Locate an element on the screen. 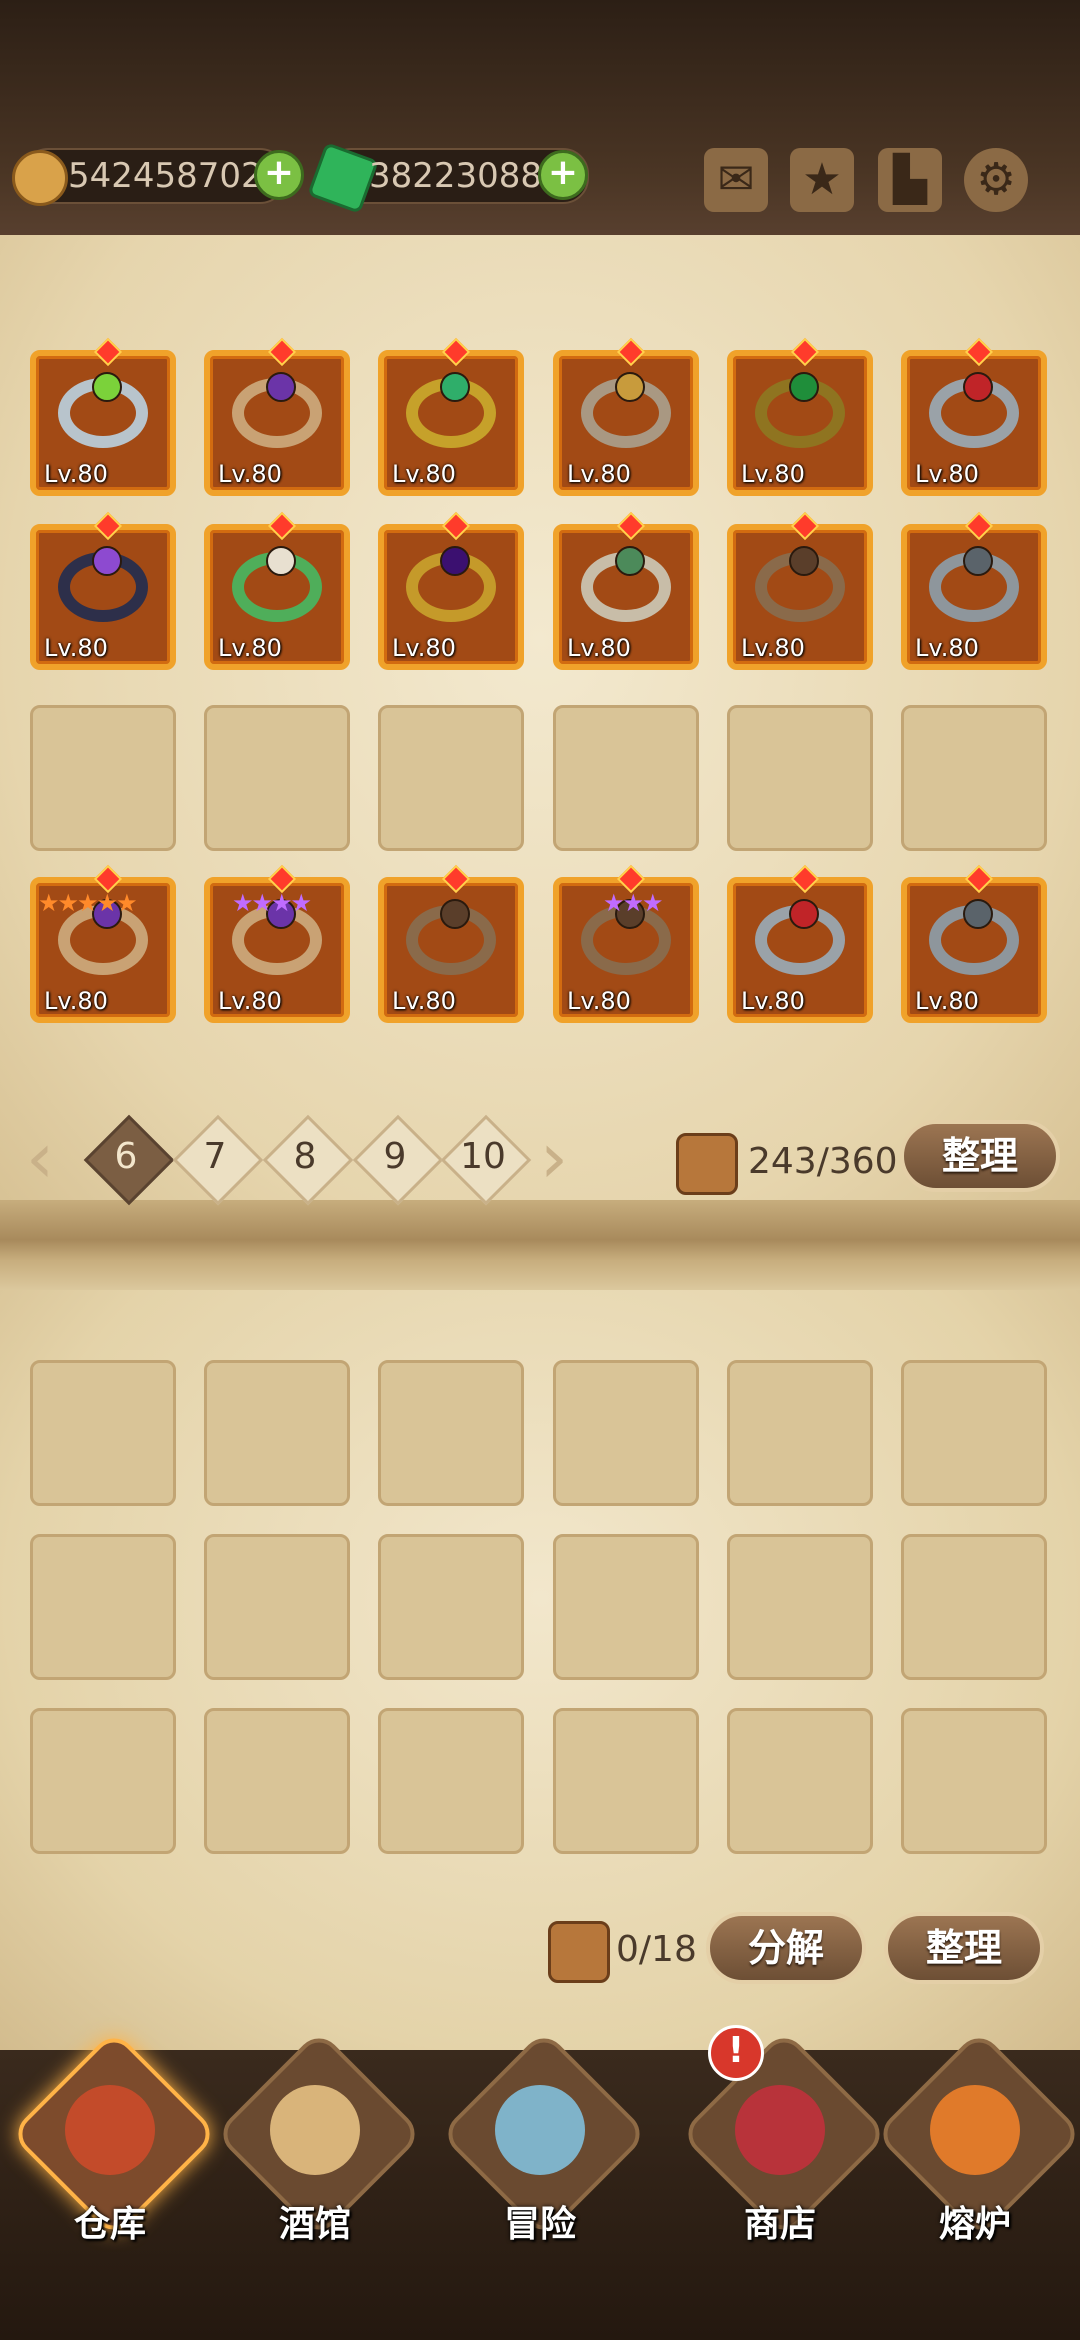 The width and height of the screenshot is (1080, 2340). page-number: 8 is located at coordinates (305, 1156).